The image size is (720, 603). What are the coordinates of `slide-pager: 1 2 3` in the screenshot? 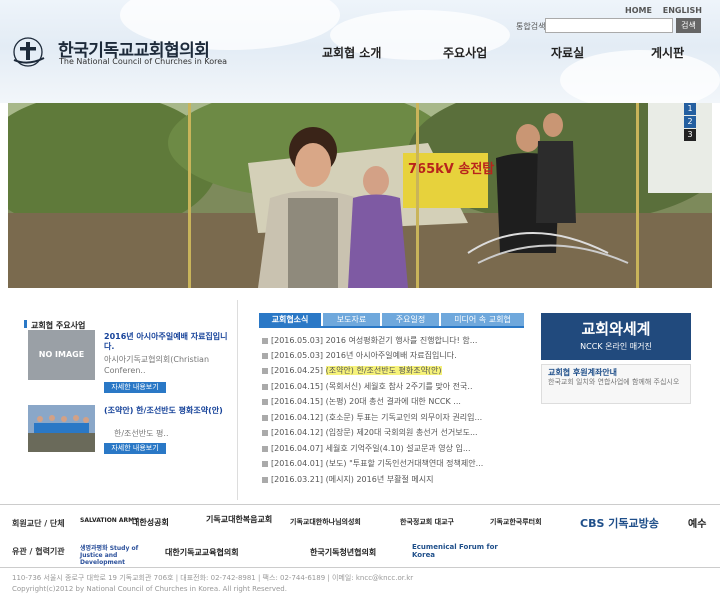 It's located at (691, 122).